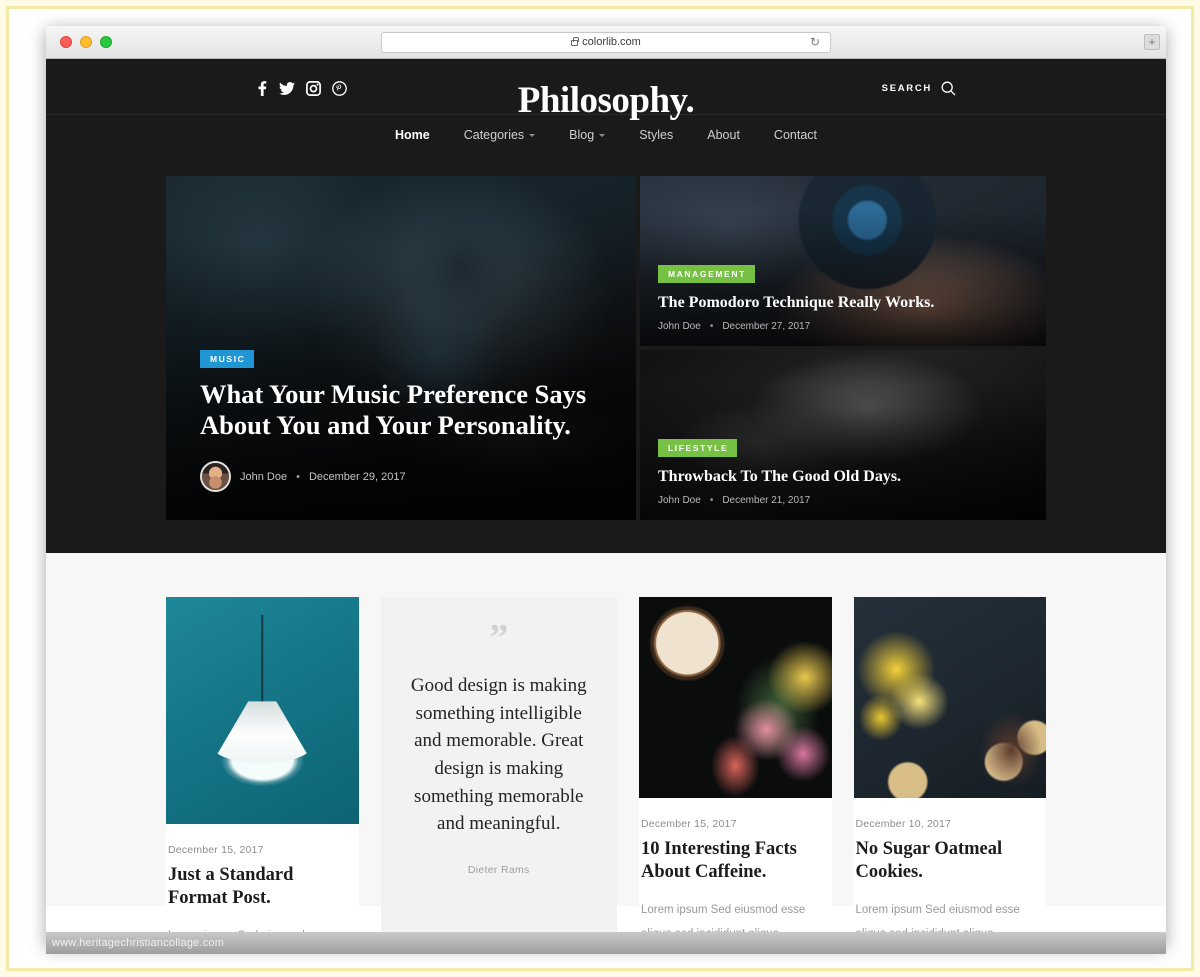 The image size is (1200, 977). Describe the element at coordinates (780, 477) in the screenshot. I see `hero-side-title-2: Throwback To The Good Old Days.` at that location.